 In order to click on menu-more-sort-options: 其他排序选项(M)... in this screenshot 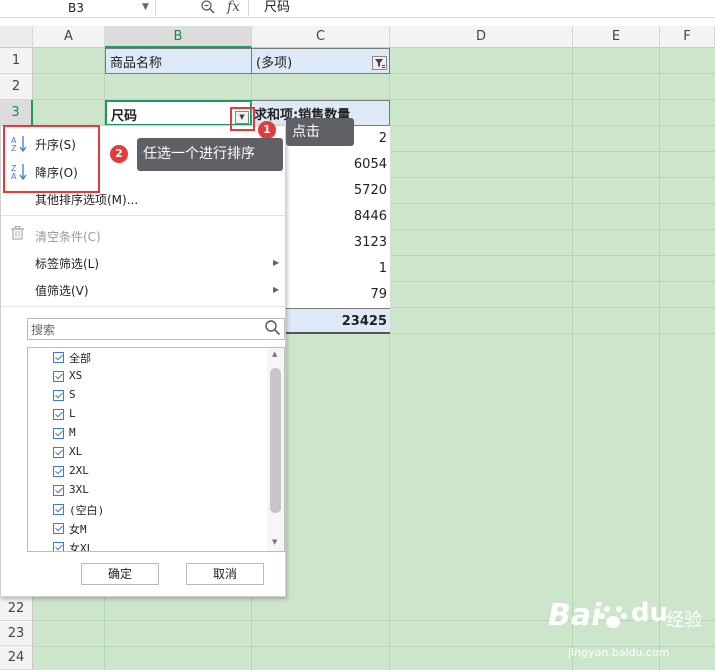, I will do `click(86, 199)`.